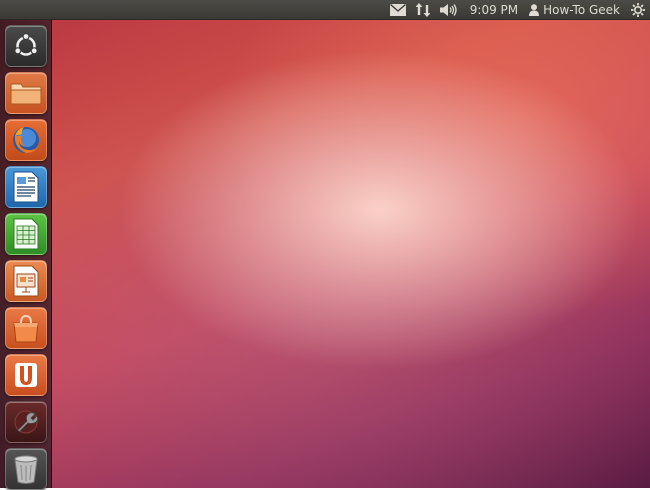 This screenshot has width=650, height=490. I want to click on calc-spreadsheet-icon, so click(26, 234).